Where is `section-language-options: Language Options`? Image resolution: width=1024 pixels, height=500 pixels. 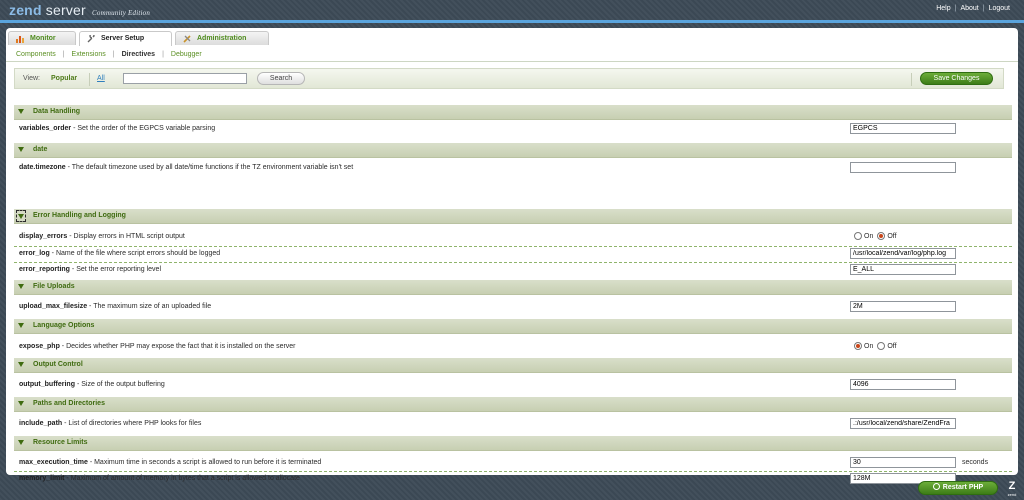 section-language-options: Language Options is located at coordinates (513, 326).